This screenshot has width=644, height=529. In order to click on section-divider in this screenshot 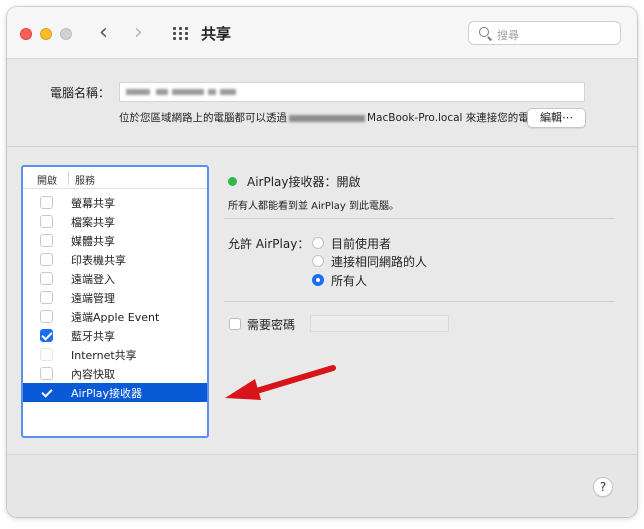, I will do `click(322, 146)`.